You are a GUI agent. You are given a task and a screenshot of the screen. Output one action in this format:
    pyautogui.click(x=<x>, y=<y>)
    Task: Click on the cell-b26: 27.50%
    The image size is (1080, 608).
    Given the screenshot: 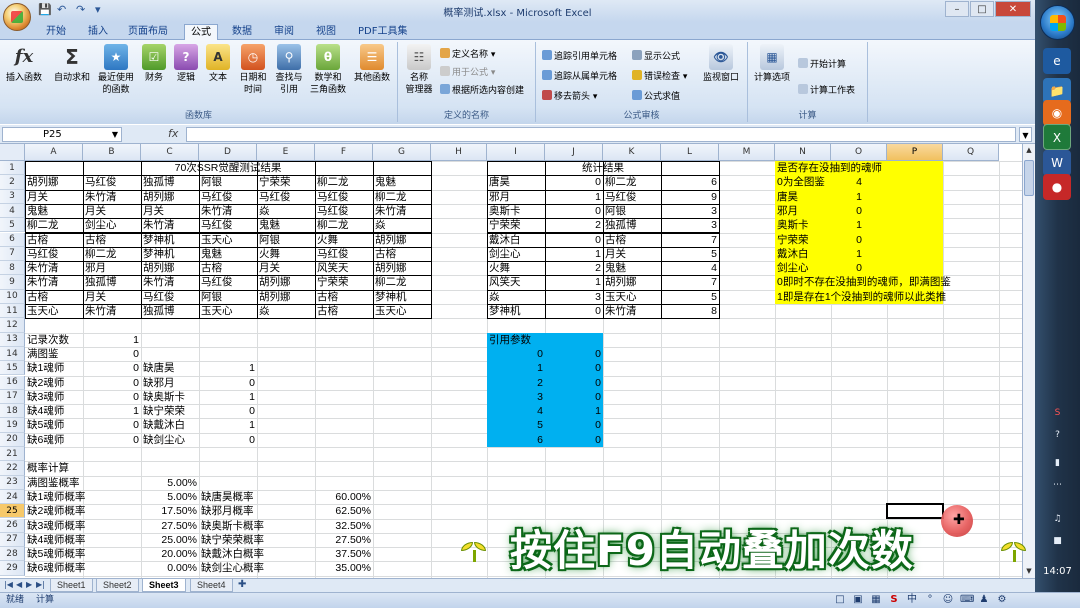 What is the action you would take?
    pyautogui.click(x=141, y=526)
    